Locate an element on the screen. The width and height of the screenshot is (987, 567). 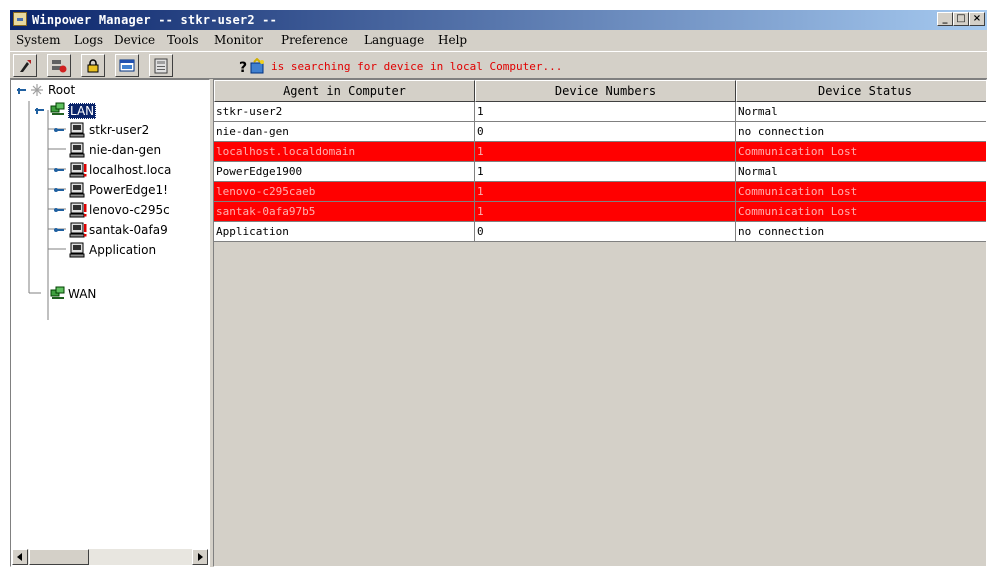
cell-agent: santak-0afa97b5 is located at coordinates (344, 212).